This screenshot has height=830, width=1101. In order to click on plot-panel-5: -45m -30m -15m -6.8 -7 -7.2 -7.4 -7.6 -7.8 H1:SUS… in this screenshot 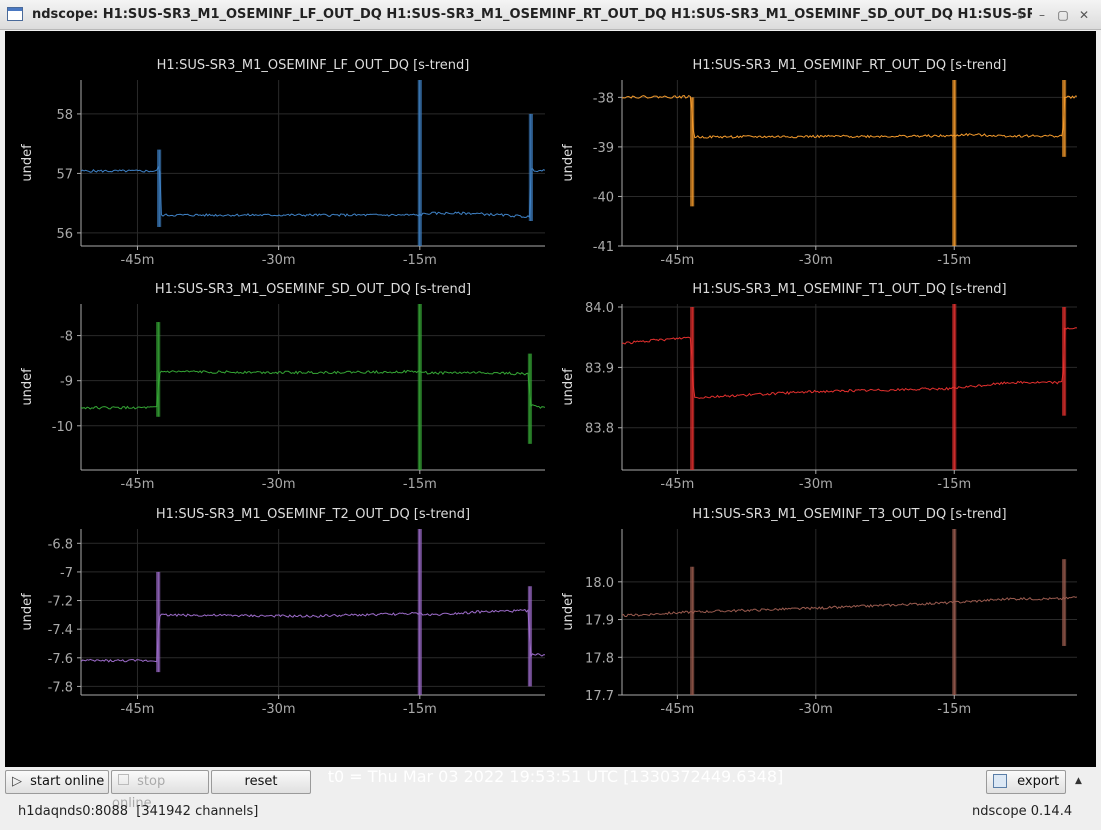, I will do `click(282, 612)`.